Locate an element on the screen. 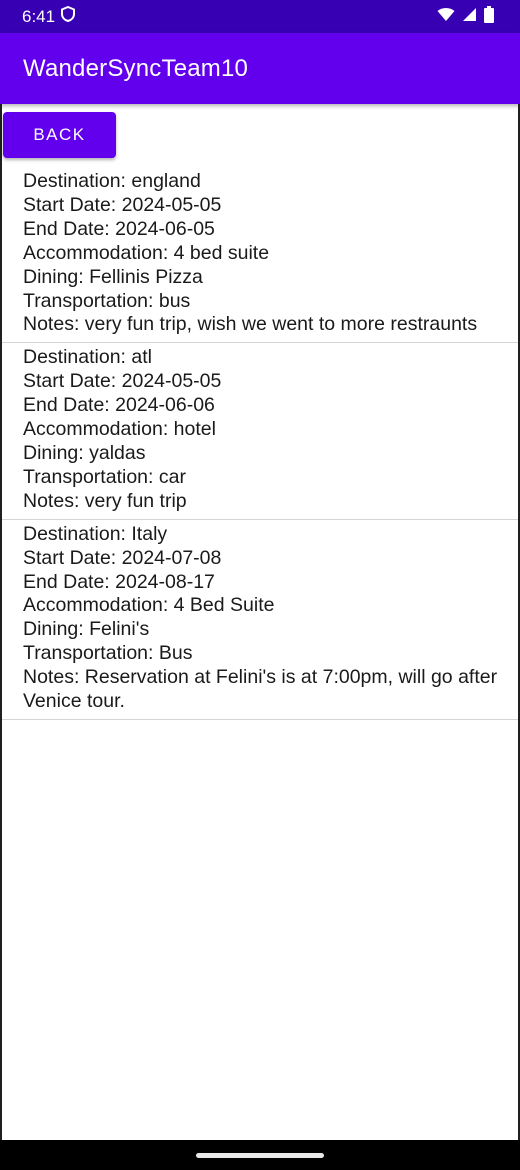  trip-destination: Destination: Italy is located at coordinates (95, 533).